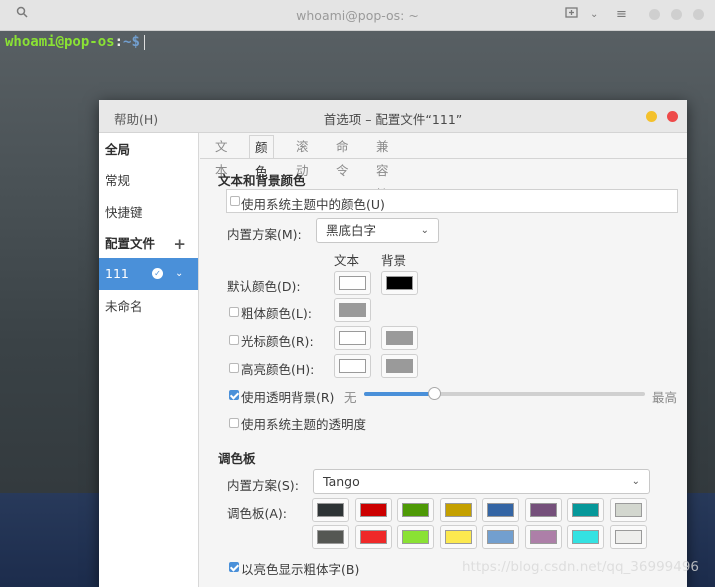 This screenshot has height=587, width=715. What do you see at coordinates (276, 312) in the screenshot?
I see `bold-color-label: 粗体颜色(L):` at bounding box center [276, 312].